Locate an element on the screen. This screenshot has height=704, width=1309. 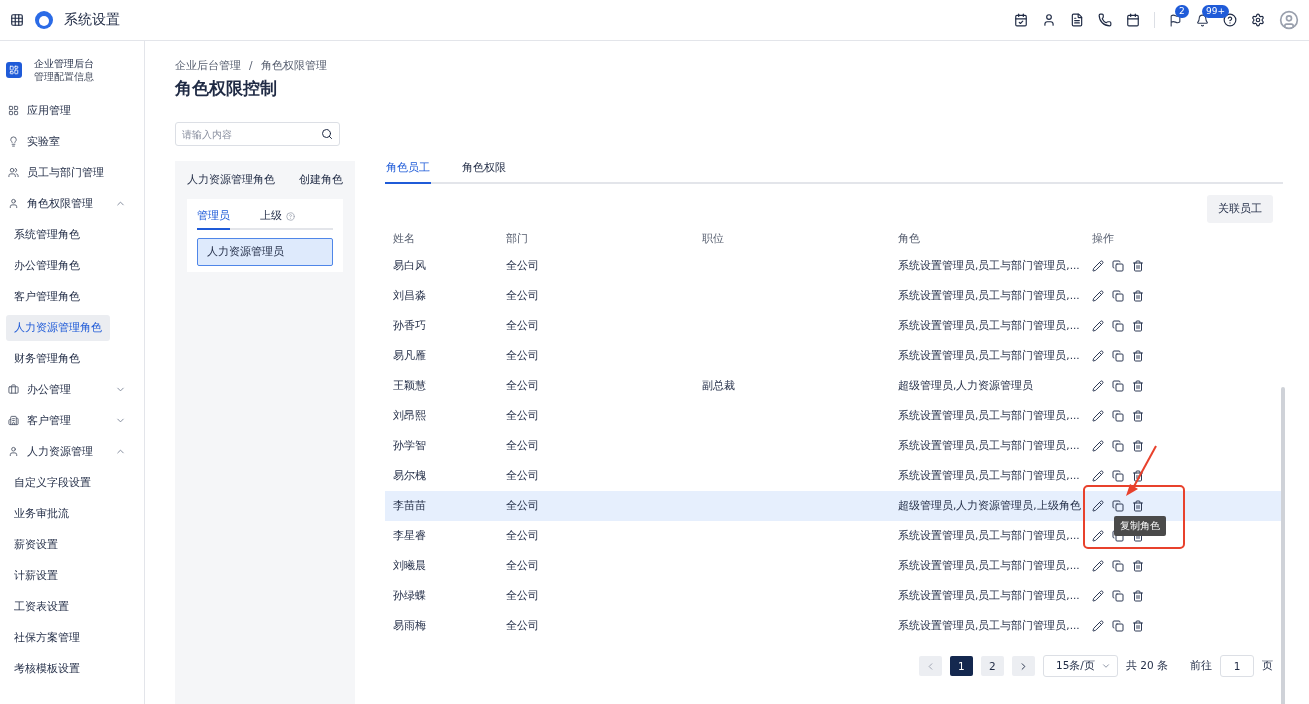
role-tab: 上级 is located at coordinates (277, 219).